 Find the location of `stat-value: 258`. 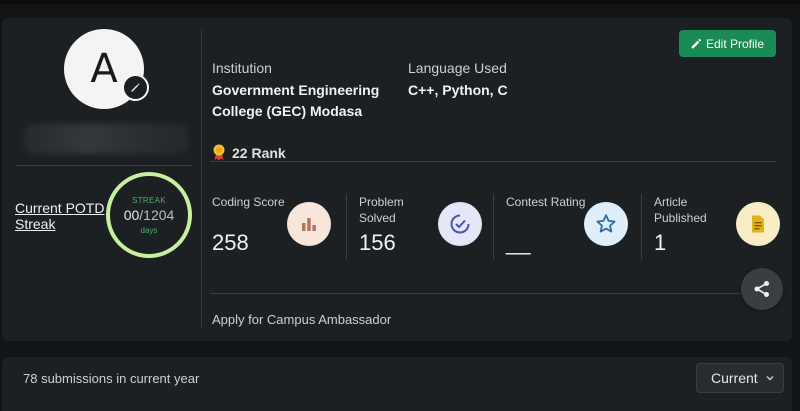

stat-value: 258 is located at coordinates (230, 242).